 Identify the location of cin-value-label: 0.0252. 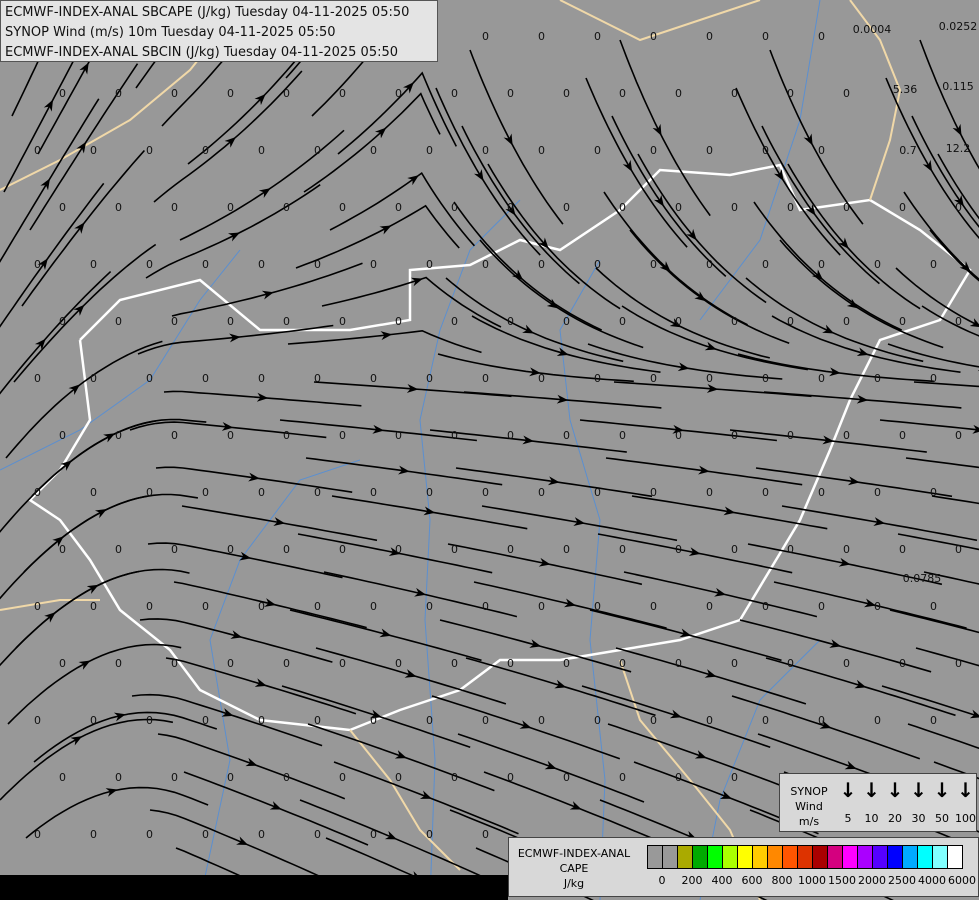
(958, 26).